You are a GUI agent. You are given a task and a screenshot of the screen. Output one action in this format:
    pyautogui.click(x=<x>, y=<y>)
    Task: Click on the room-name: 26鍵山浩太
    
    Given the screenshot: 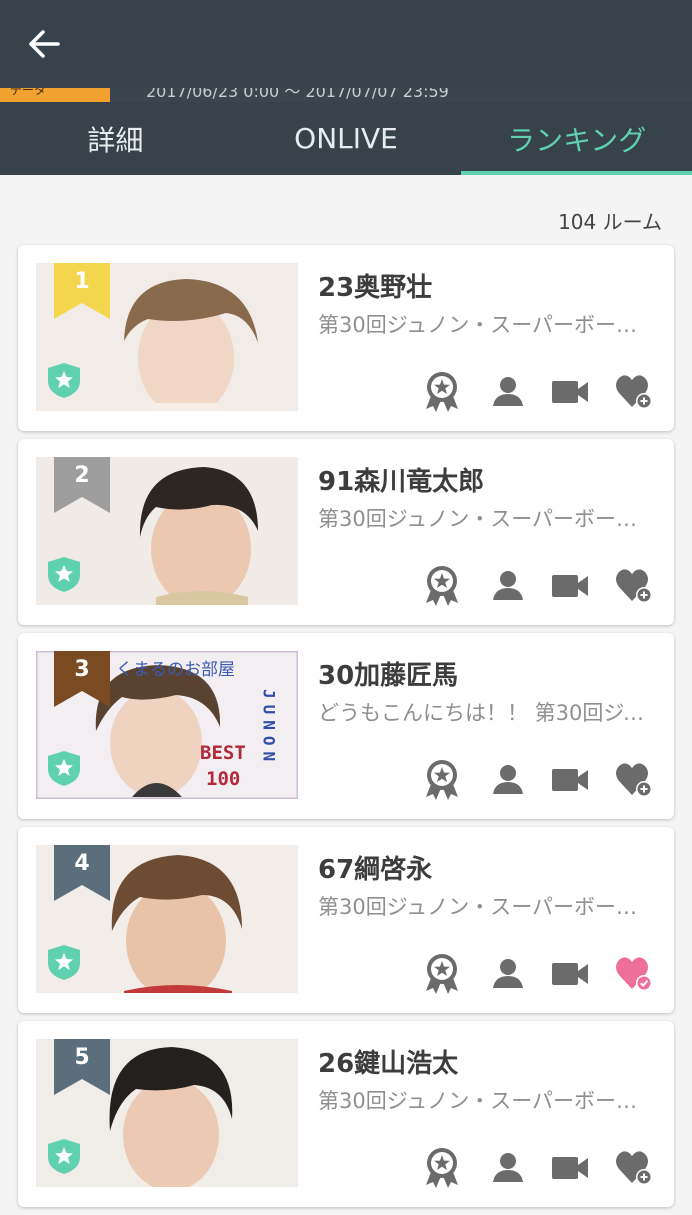 What is the action you would take?
    pyautogui.click(x=388, y=1064)
    